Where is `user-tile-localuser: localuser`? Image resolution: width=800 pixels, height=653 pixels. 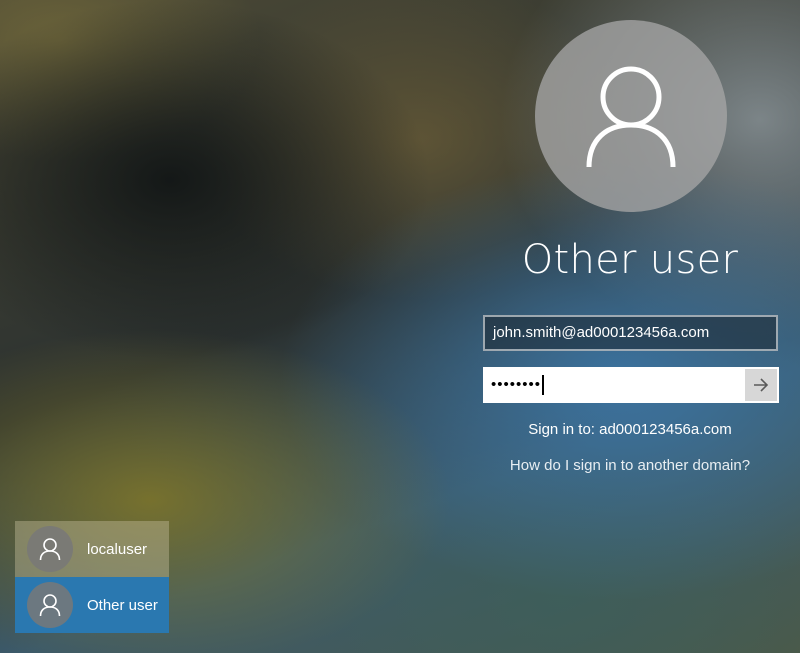
user-tile-localuser: localuser is located at coordinates (92, 549).